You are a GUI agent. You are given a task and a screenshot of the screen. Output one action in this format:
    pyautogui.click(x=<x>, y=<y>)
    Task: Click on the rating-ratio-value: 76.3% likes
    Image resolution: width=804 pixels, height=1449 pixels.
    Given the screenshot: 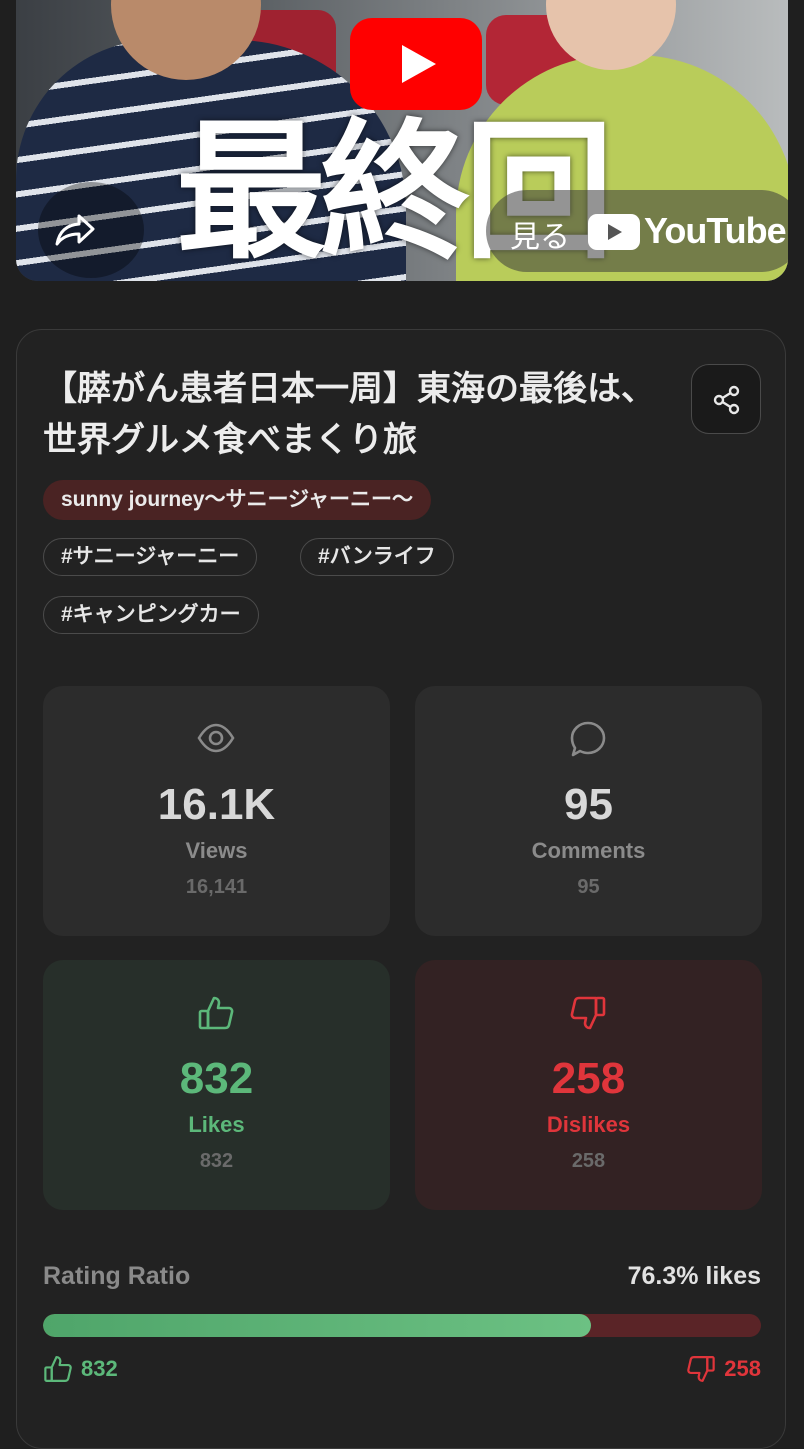 What is the action you would take?
    pyautogui.click(x=694, y=1276)
    